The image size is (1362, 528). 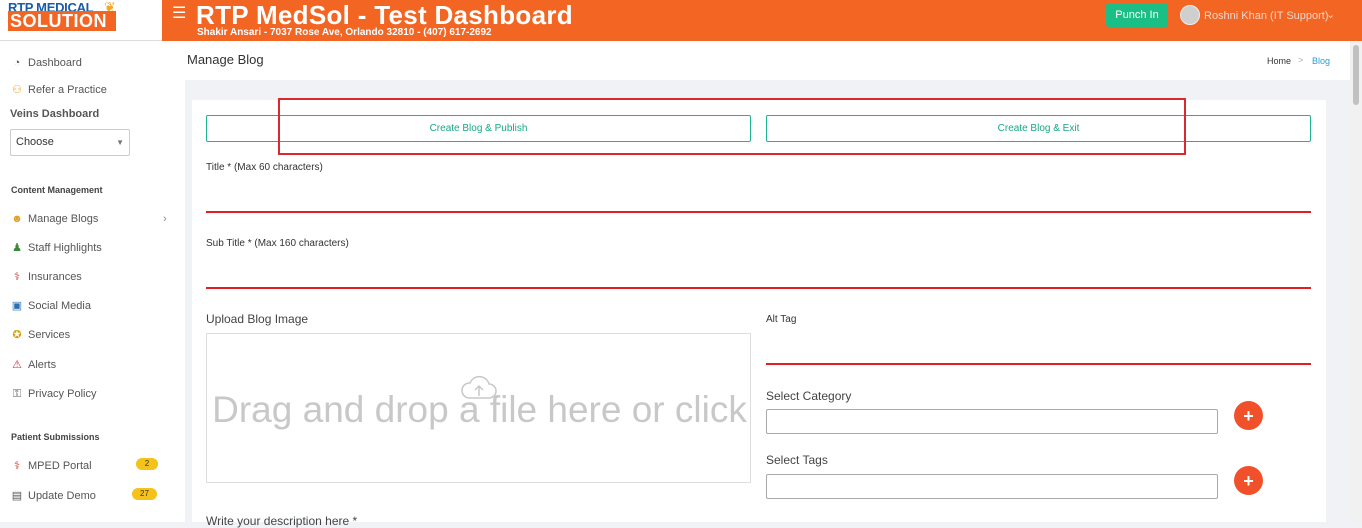 I want to click on sidebar-item-services: ✪ Services, so click(x=40, y=335).